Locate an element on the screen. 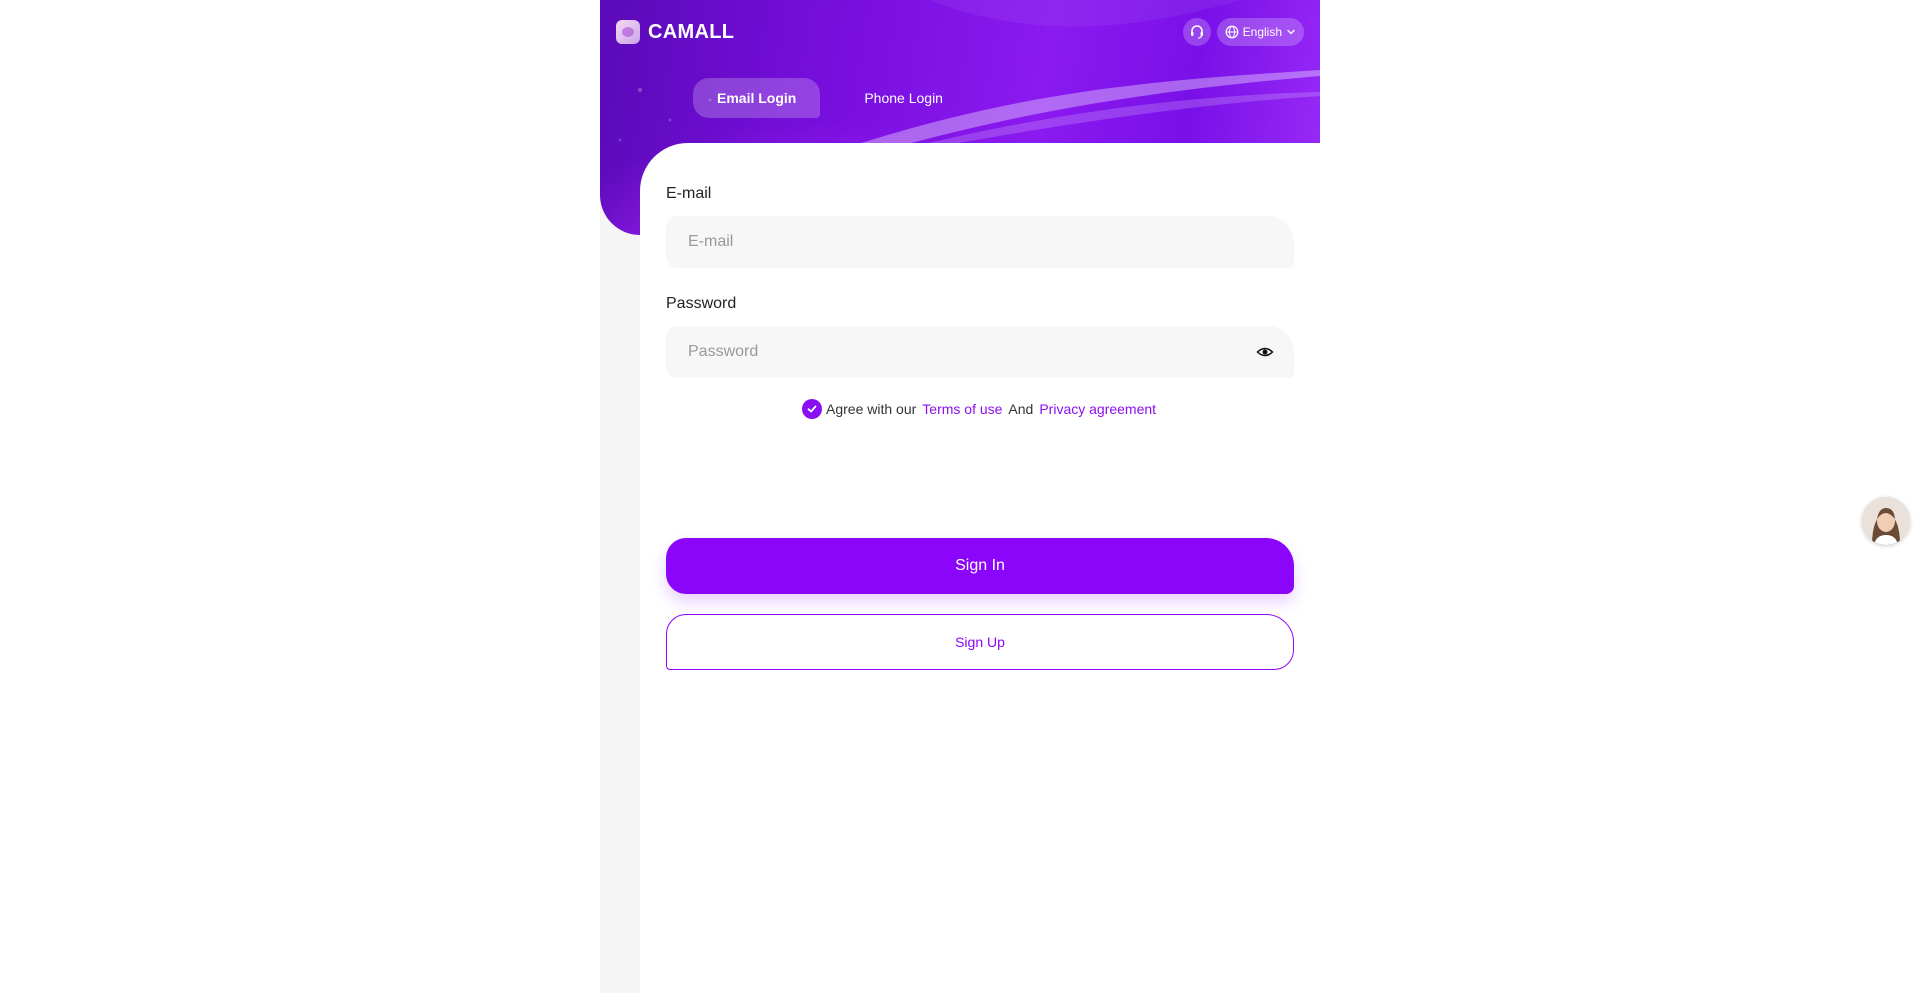 The image size is (1920, 993). tab-phone-login: Phone Login is located at coordinates (903, 98).